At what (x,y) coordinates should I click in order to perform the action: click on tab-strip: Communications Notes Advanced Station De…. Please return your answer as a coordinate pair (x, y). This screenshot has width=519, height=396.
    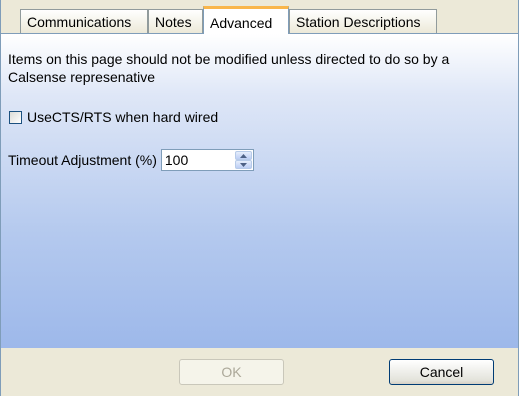
    Looking at the image, I should click on (259, 17).